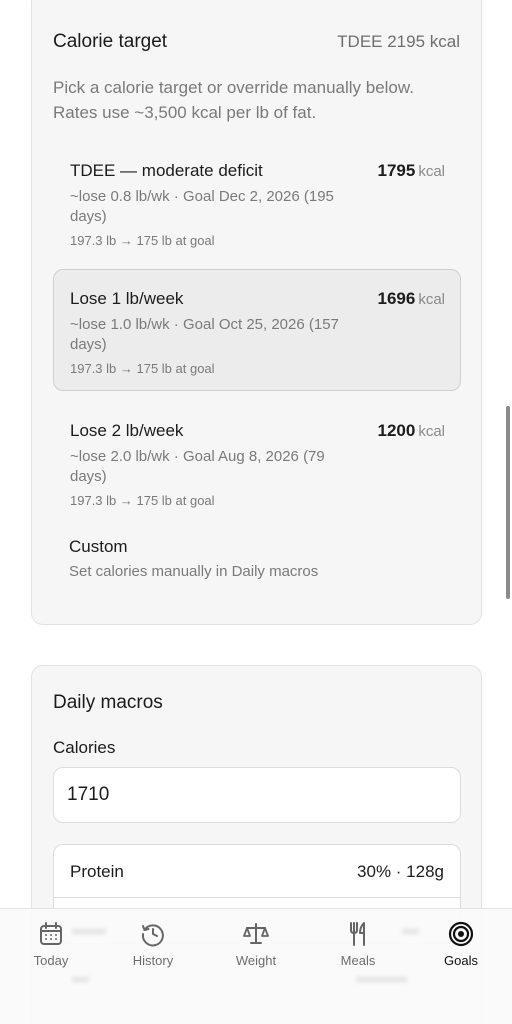  What do you see at coordinates (110, 41) in the screenshot?
I see `calorie-target-title: Calorie target` at bounding box center [110, 41].